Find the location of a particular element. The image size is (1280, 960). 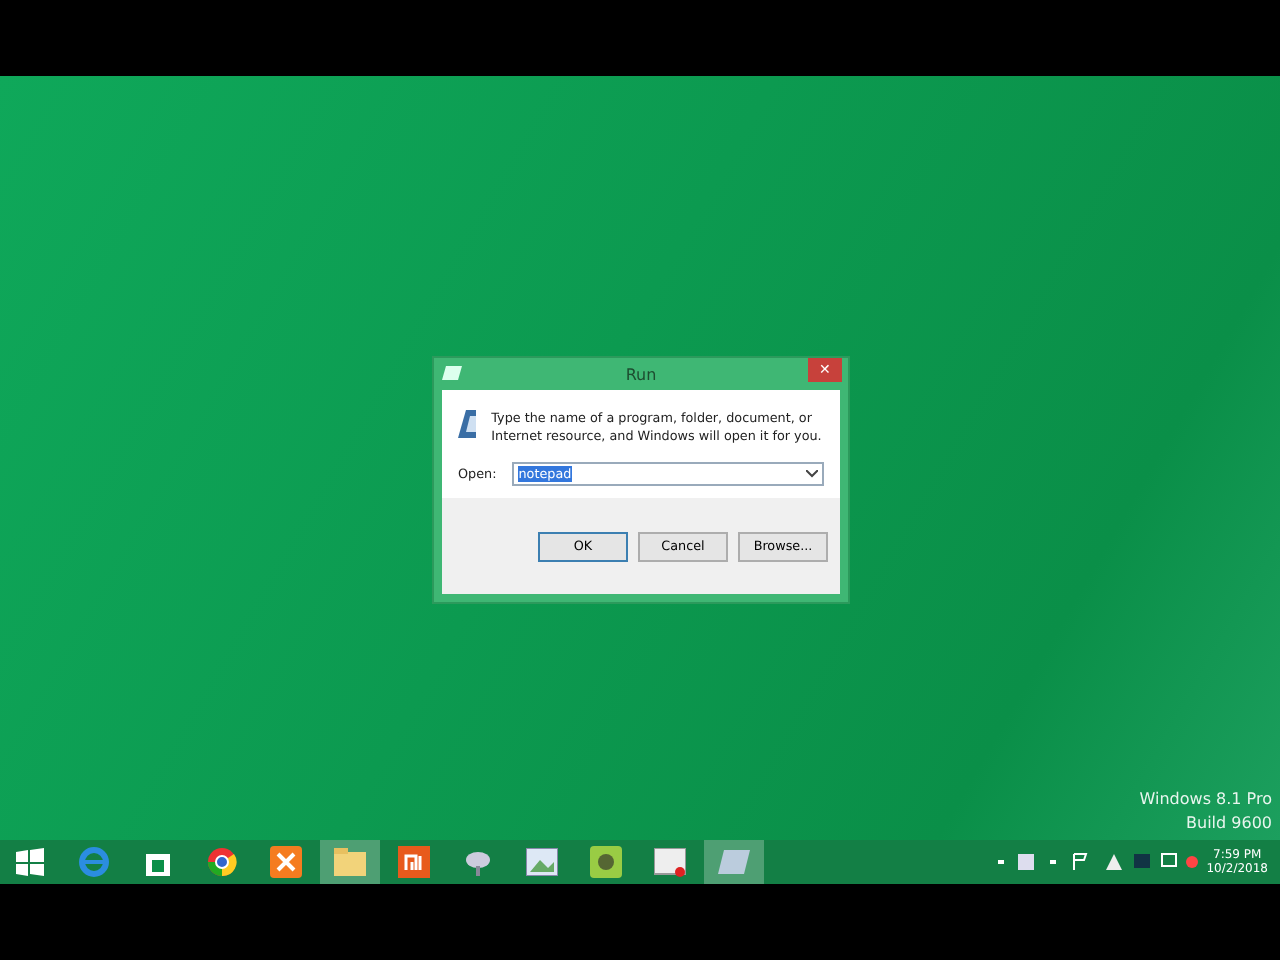

letters-logo-icon is located at coordinates (414, 862).